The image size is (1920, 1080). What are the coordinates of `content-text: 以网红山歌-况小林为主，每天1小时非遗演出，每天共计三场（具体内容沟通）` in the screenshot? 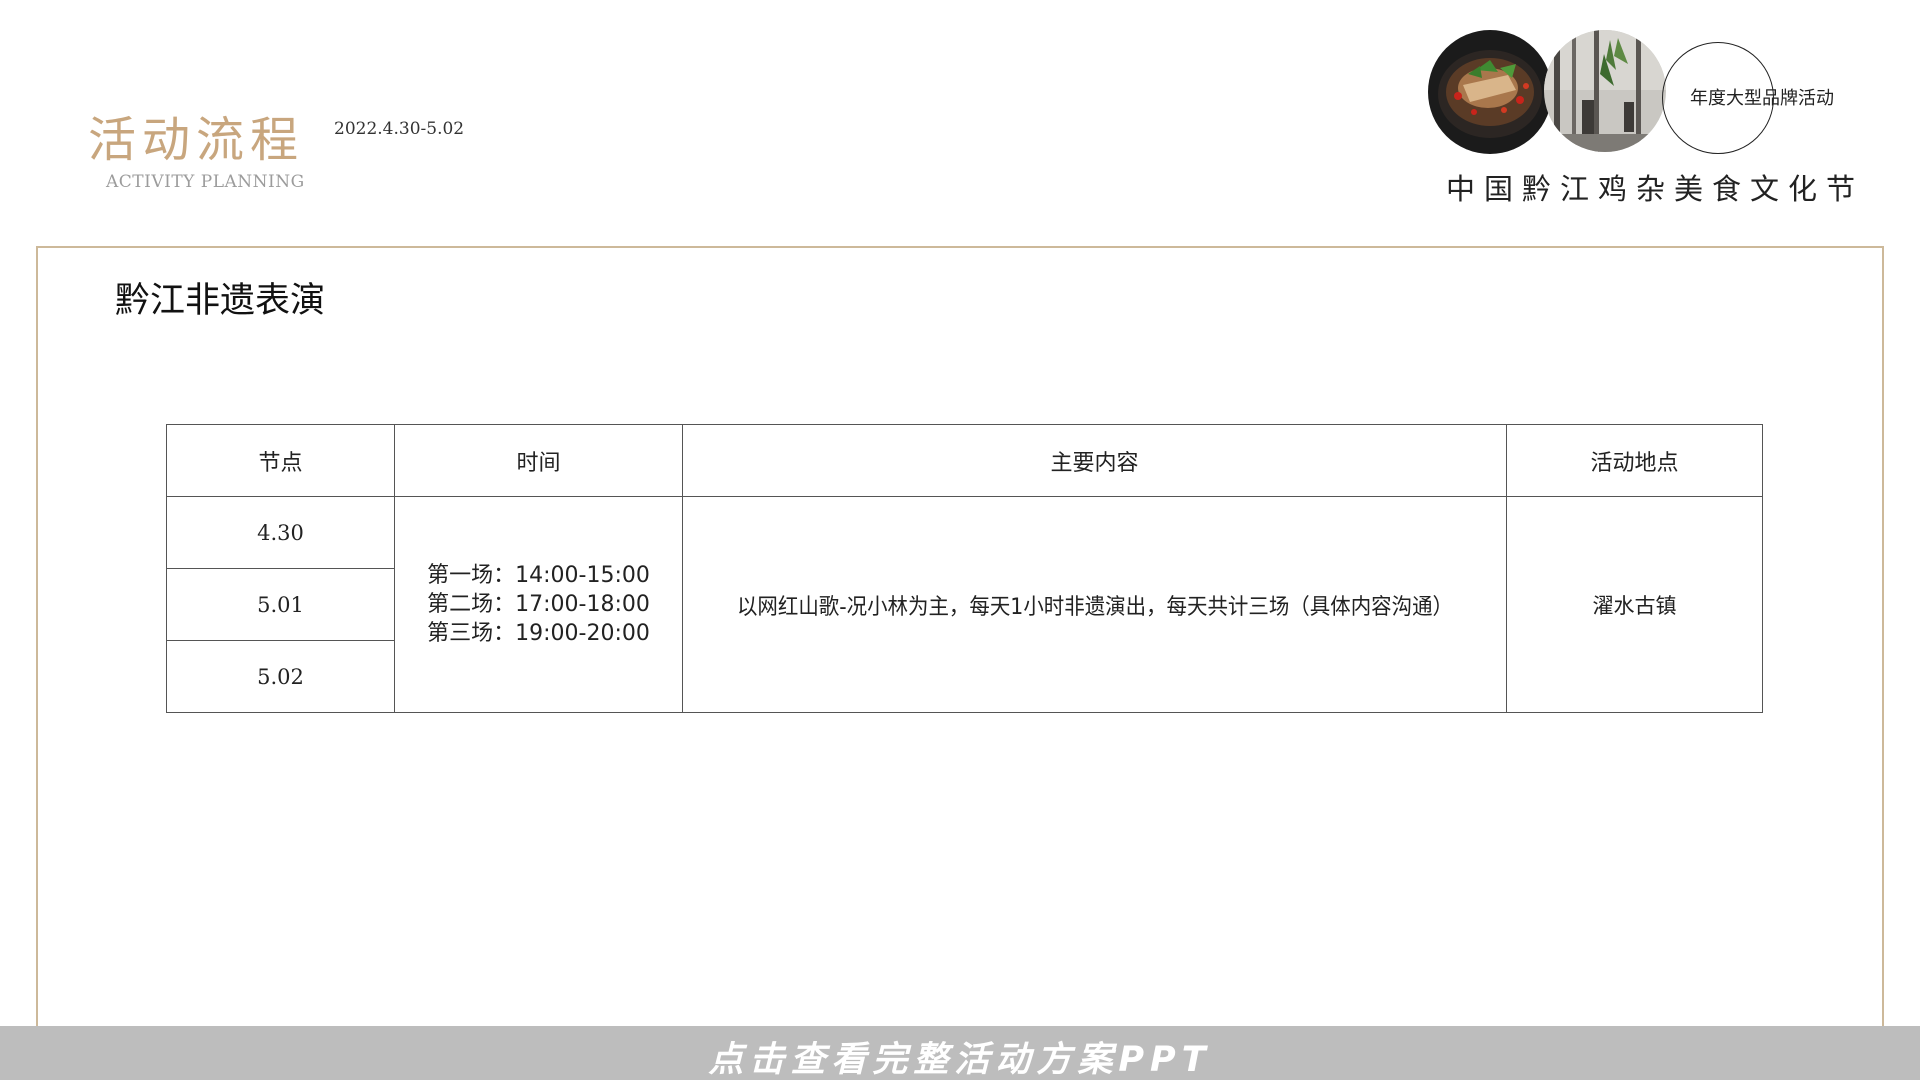 It's located at (1094, 607).